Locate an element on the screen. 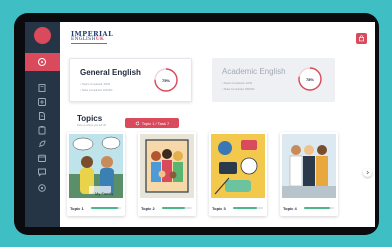 This screenshot has height=247, width=392. topic-card: My Family Topic 1 is located at coordinates (96, 174).